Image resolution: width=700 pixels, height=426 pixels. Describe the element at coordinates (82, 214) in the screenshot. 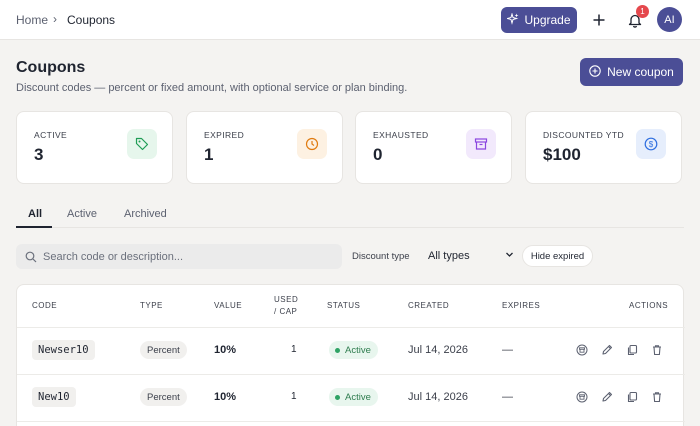

I see `tab-active: Active` at that location.